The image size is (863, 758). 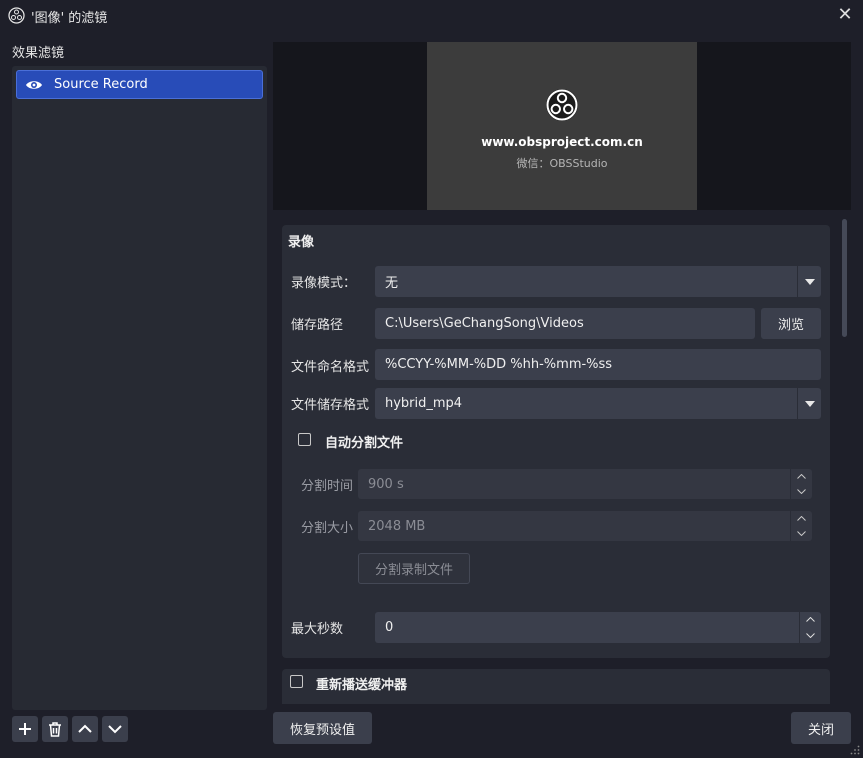 I want to click on add-filter-button, so click(x=25, y=729).